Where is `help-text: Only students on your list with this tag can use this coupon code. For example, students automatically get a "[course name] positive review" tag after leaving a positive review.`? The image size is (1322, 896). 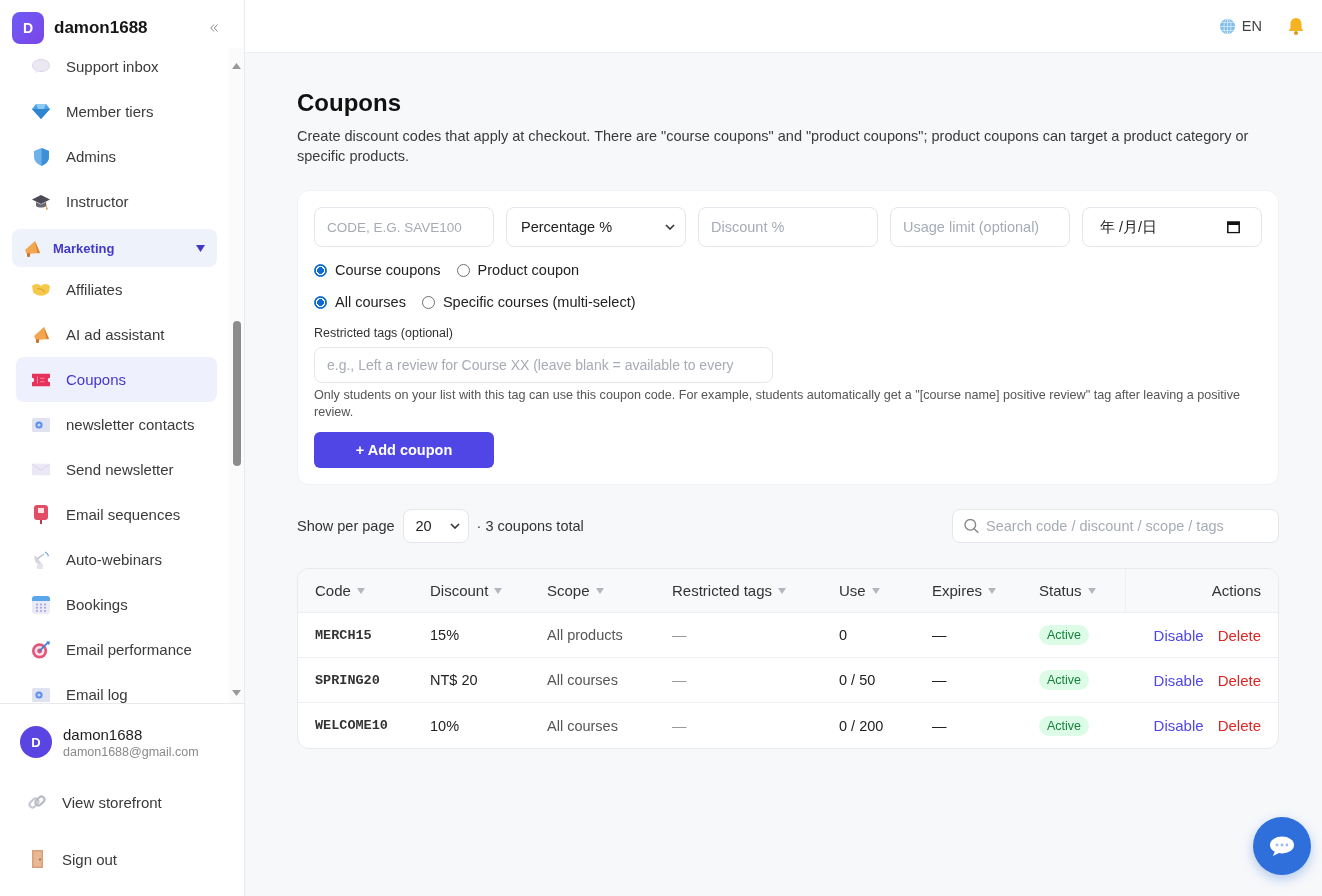 help-text: Only students on your list with this tag can use this coupon code. For example, students automatically get a "[course name] positive review" tag after leaving a positive review. is located at coordinates (777, 404).